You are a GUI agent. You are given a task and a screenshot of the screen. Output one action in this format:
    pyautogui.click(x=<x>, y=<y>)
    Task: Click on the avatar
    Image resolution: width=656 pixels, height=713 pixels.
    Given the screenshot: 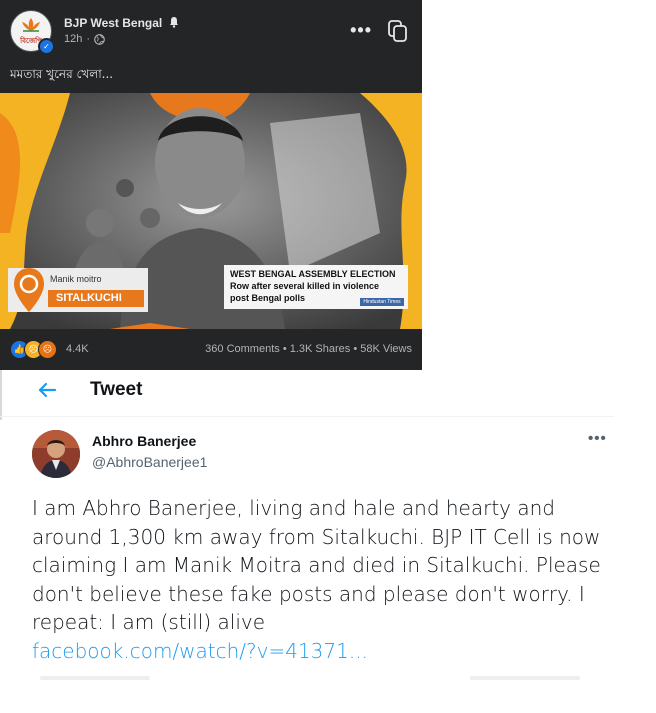 What is the action you would take?
    pyautogui.click(x=56, y=454)
    